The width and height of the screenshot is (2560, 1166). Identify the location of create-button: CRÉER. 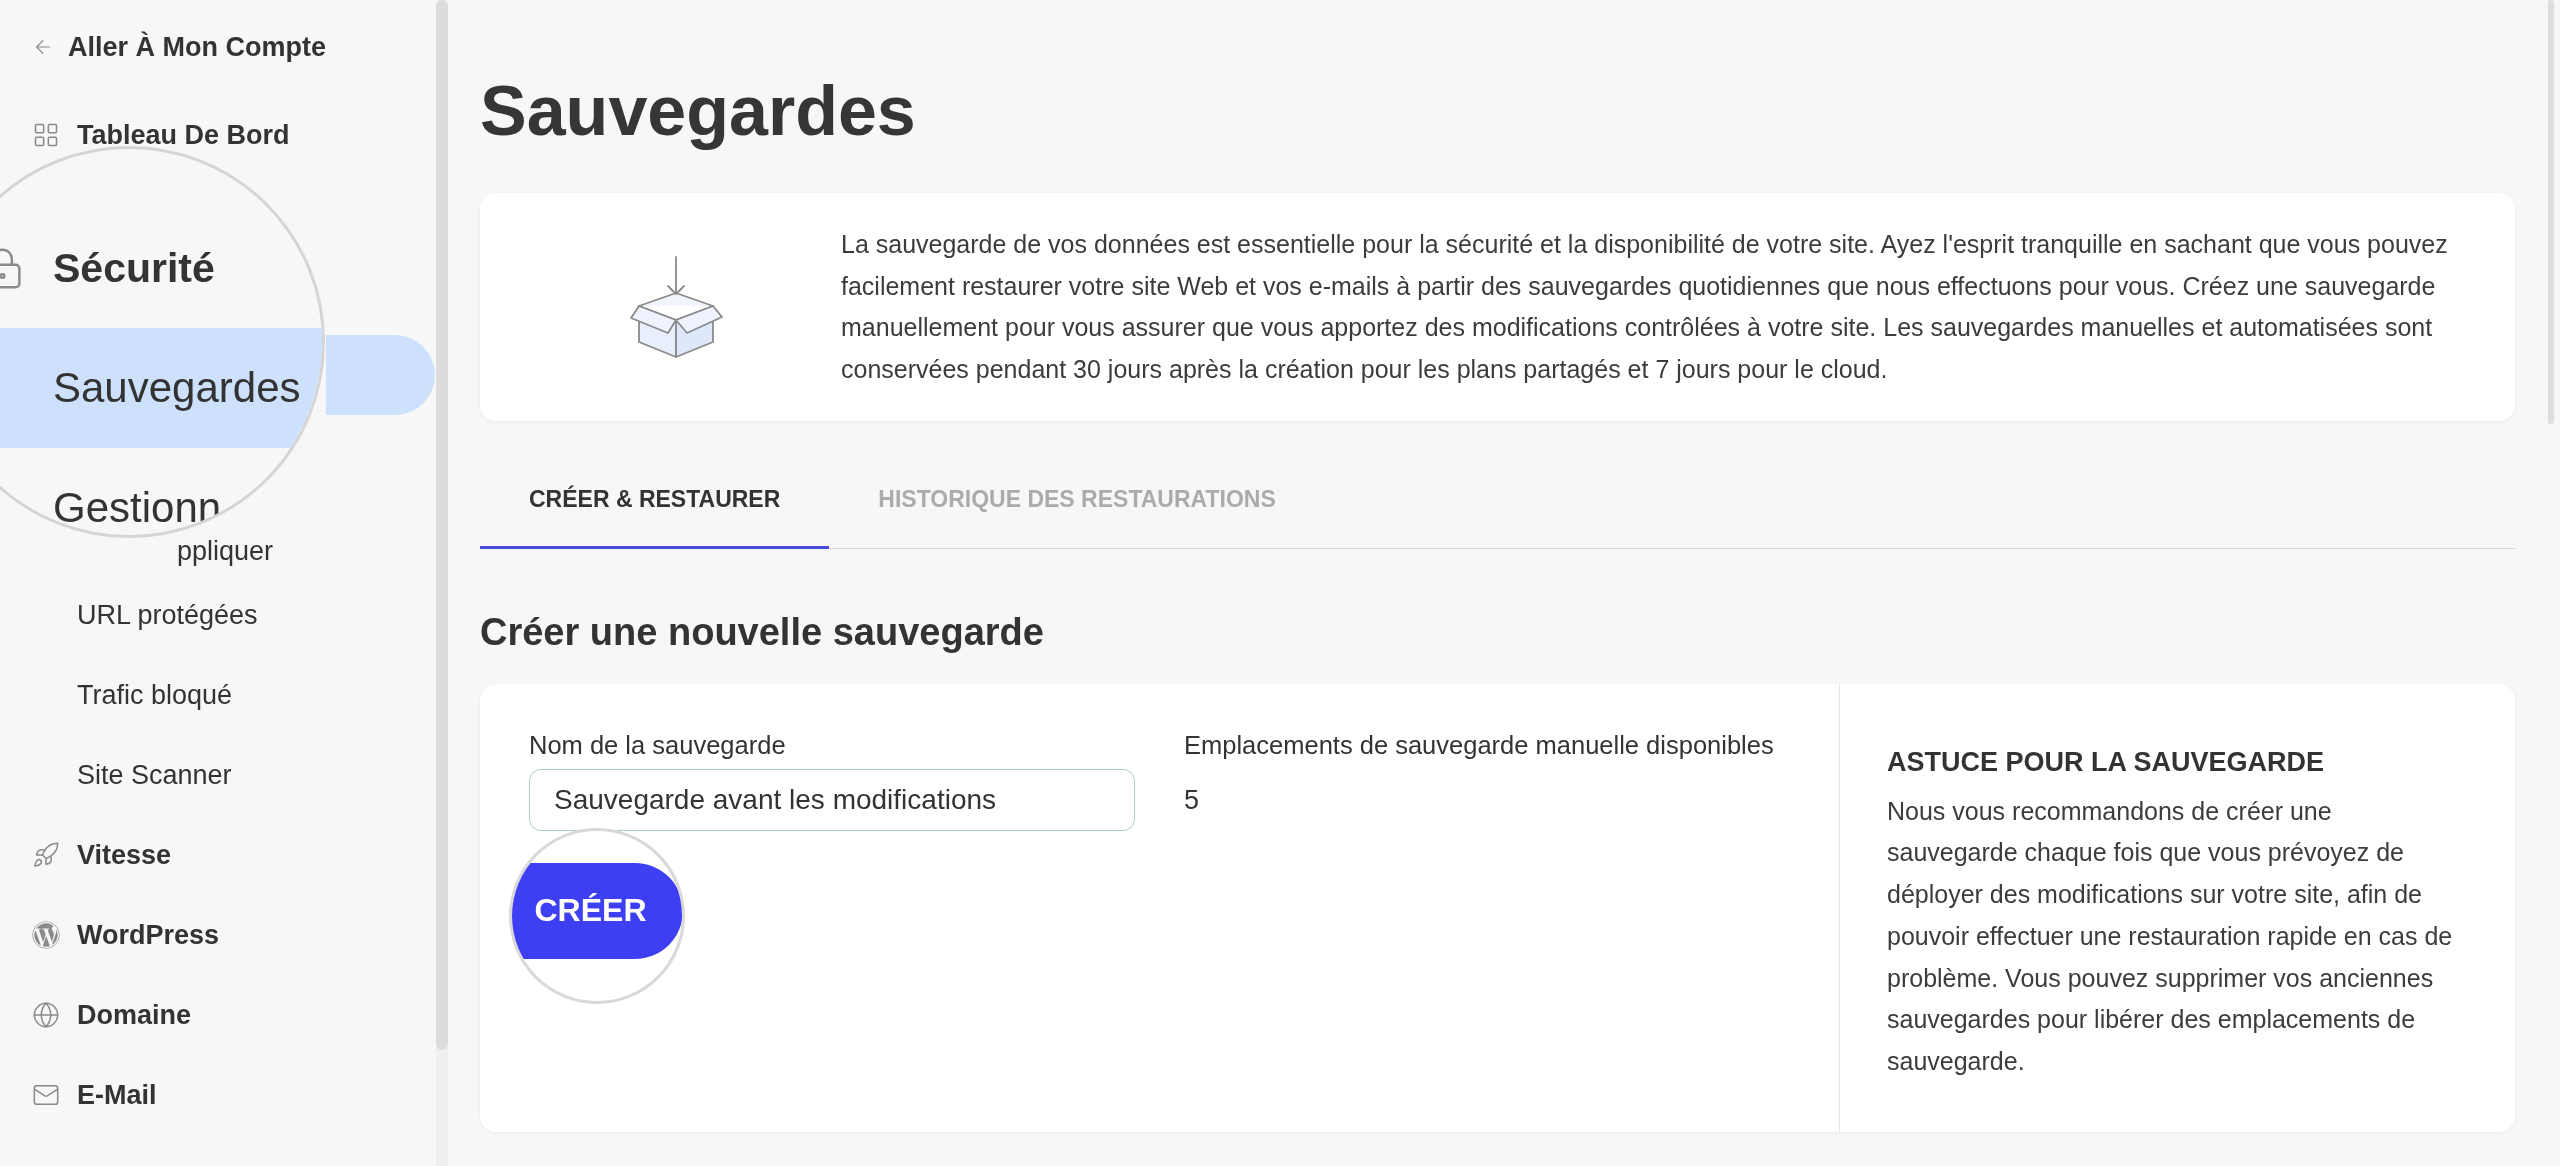
(597, 910).